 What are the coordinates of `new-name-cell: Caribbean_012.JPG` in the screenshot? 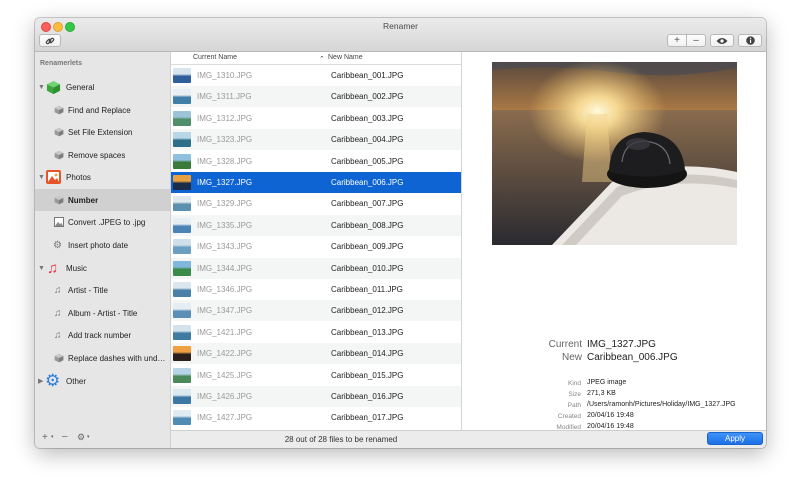 It's located at (367, 311).